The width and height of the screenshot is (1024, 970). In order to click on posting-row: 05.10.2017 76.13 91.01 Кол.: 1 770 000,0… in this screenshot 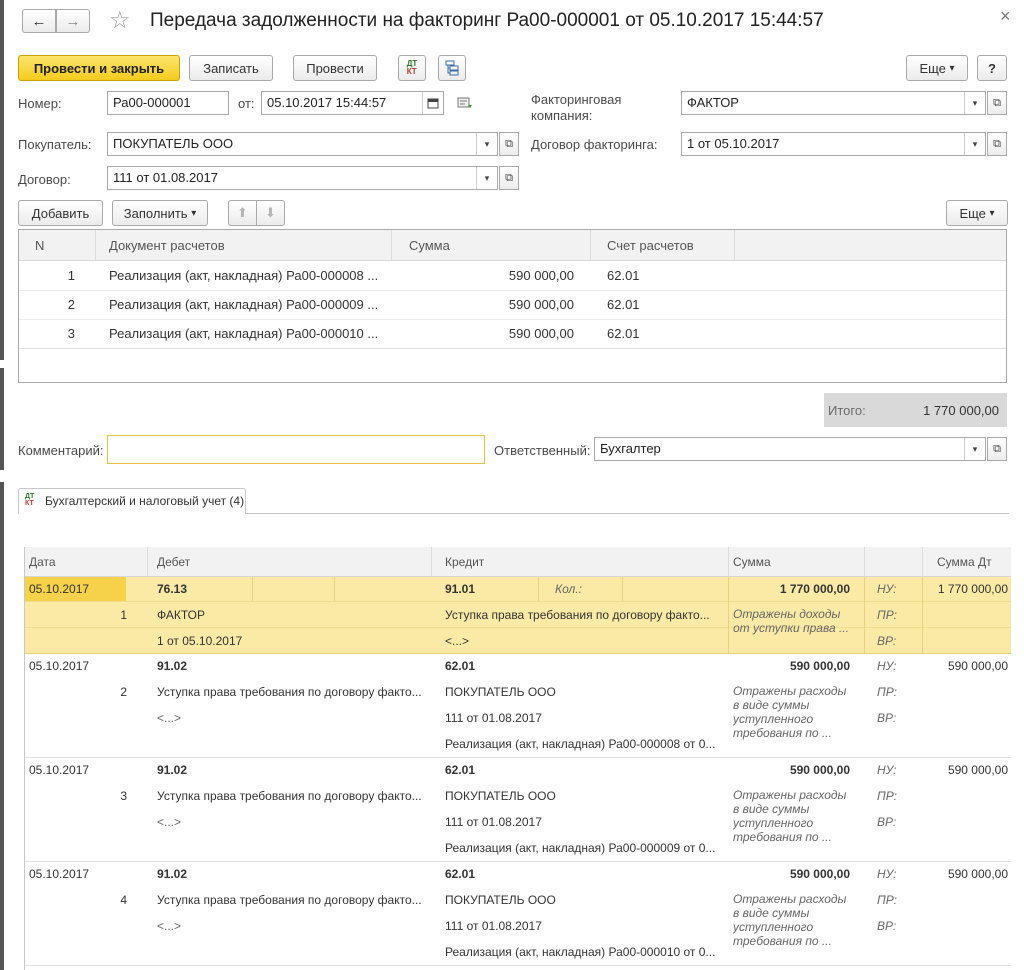, I will do `click(518, 615)`.